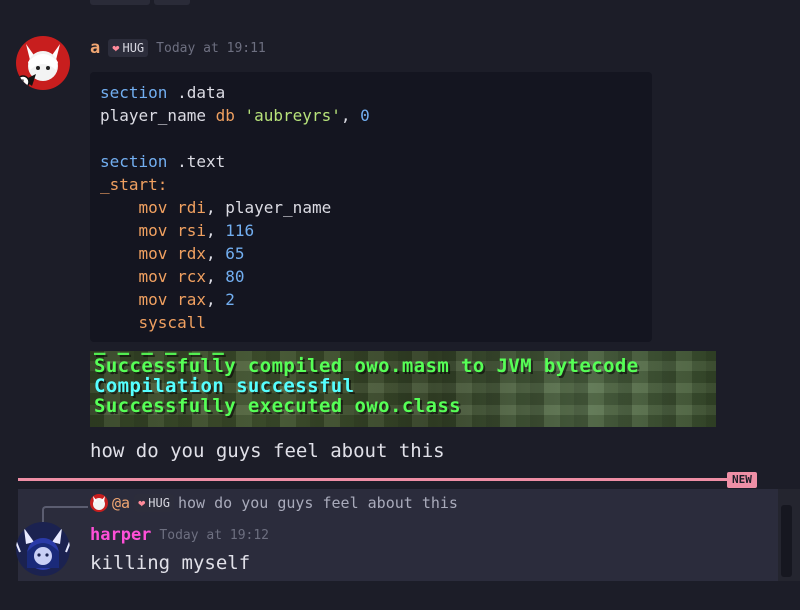  I want to click on code-line: section .data, so click(371, 92).